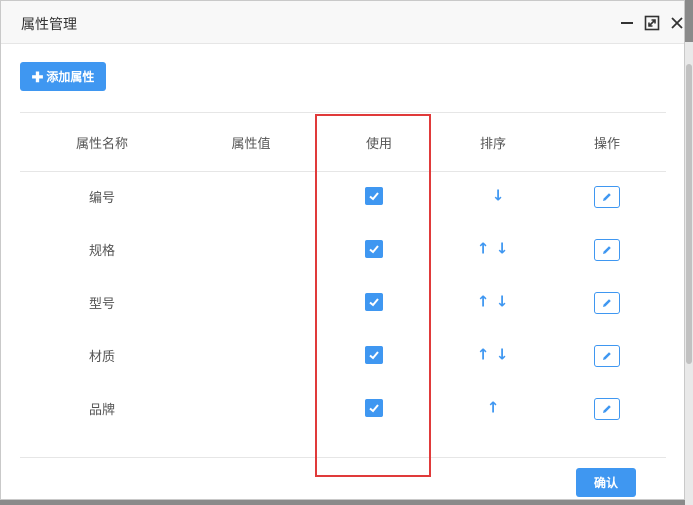 This screenshot has width=693, height=505. Describe the element at coordinates (652, 23) in the screenshot. I see `maximize-icon` at that location.